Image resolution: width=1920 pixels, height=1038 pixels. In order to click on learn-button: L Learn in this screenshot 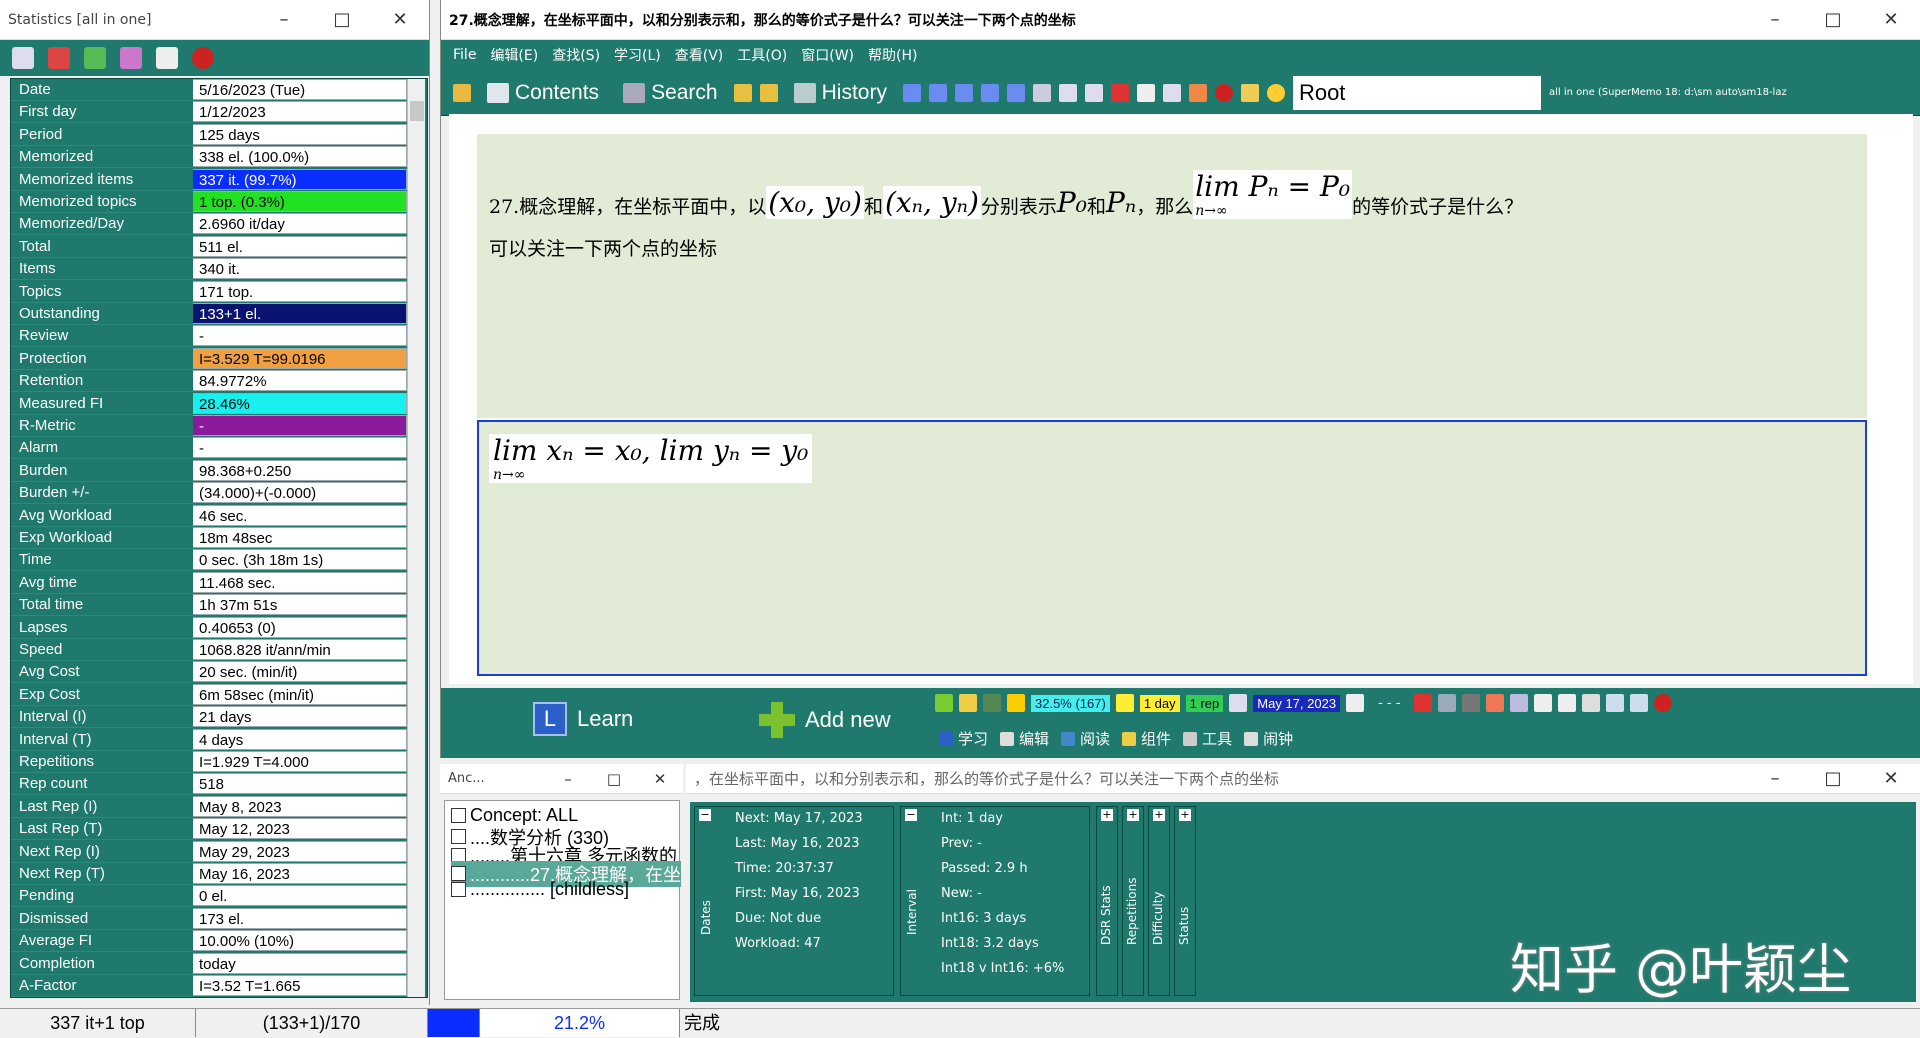, I will do `click(583, 719)`.